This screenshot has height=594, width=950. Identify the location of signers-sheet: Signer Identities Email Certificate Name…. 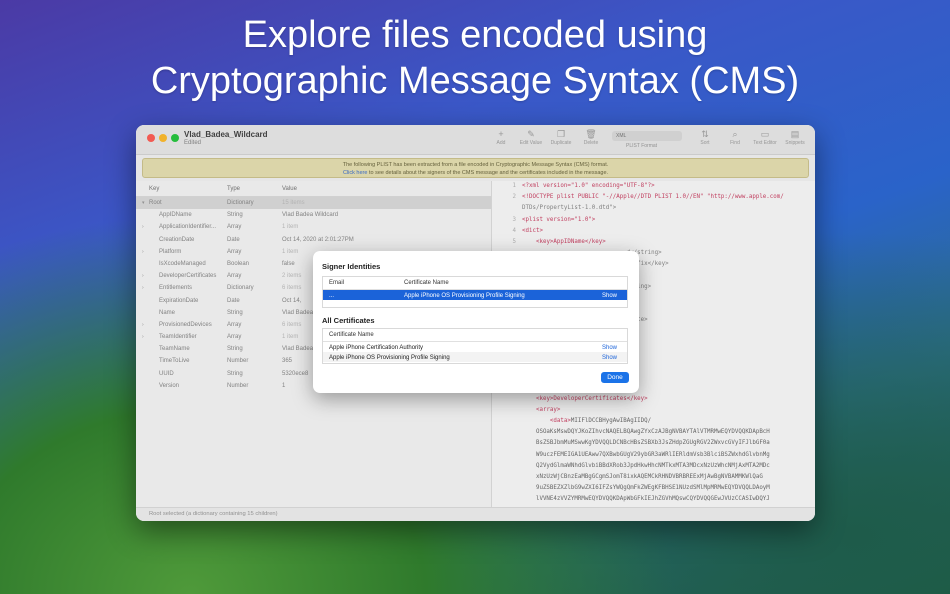
(476, 322).